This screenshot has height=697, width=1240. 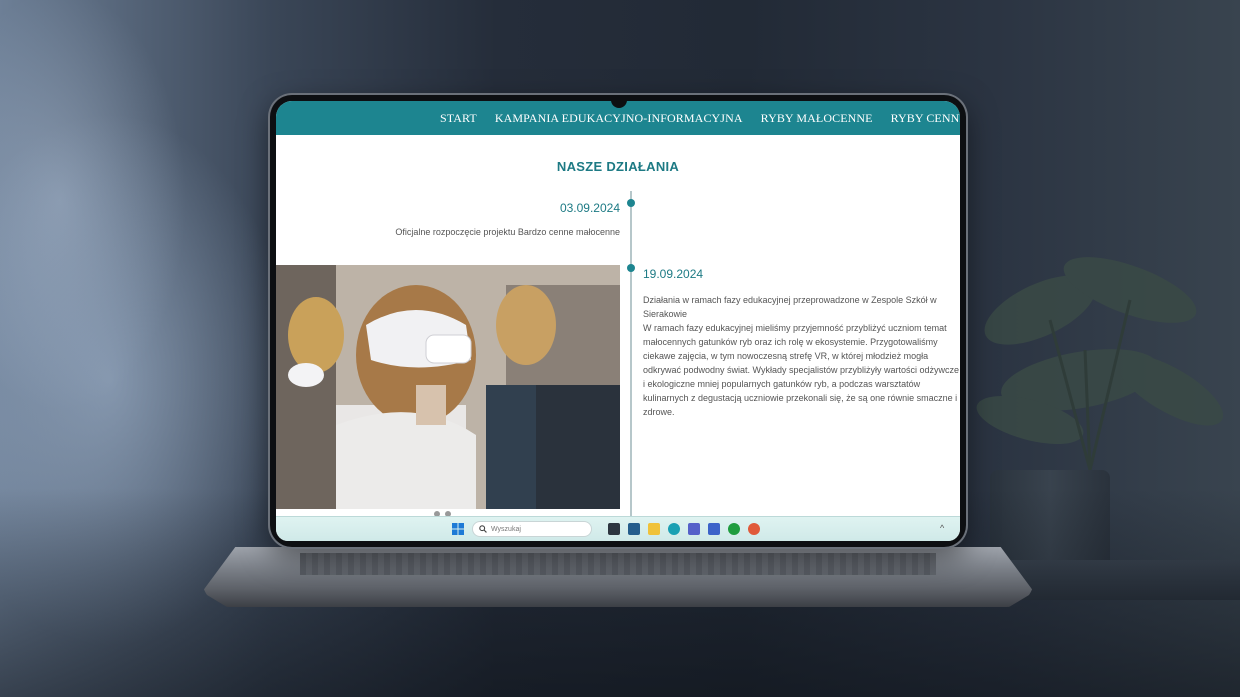 What do you see at coordinates (942, 528) in the screenshot?
I see `tray-chevron-up-icon: ^` at bounding box center [942, 528].